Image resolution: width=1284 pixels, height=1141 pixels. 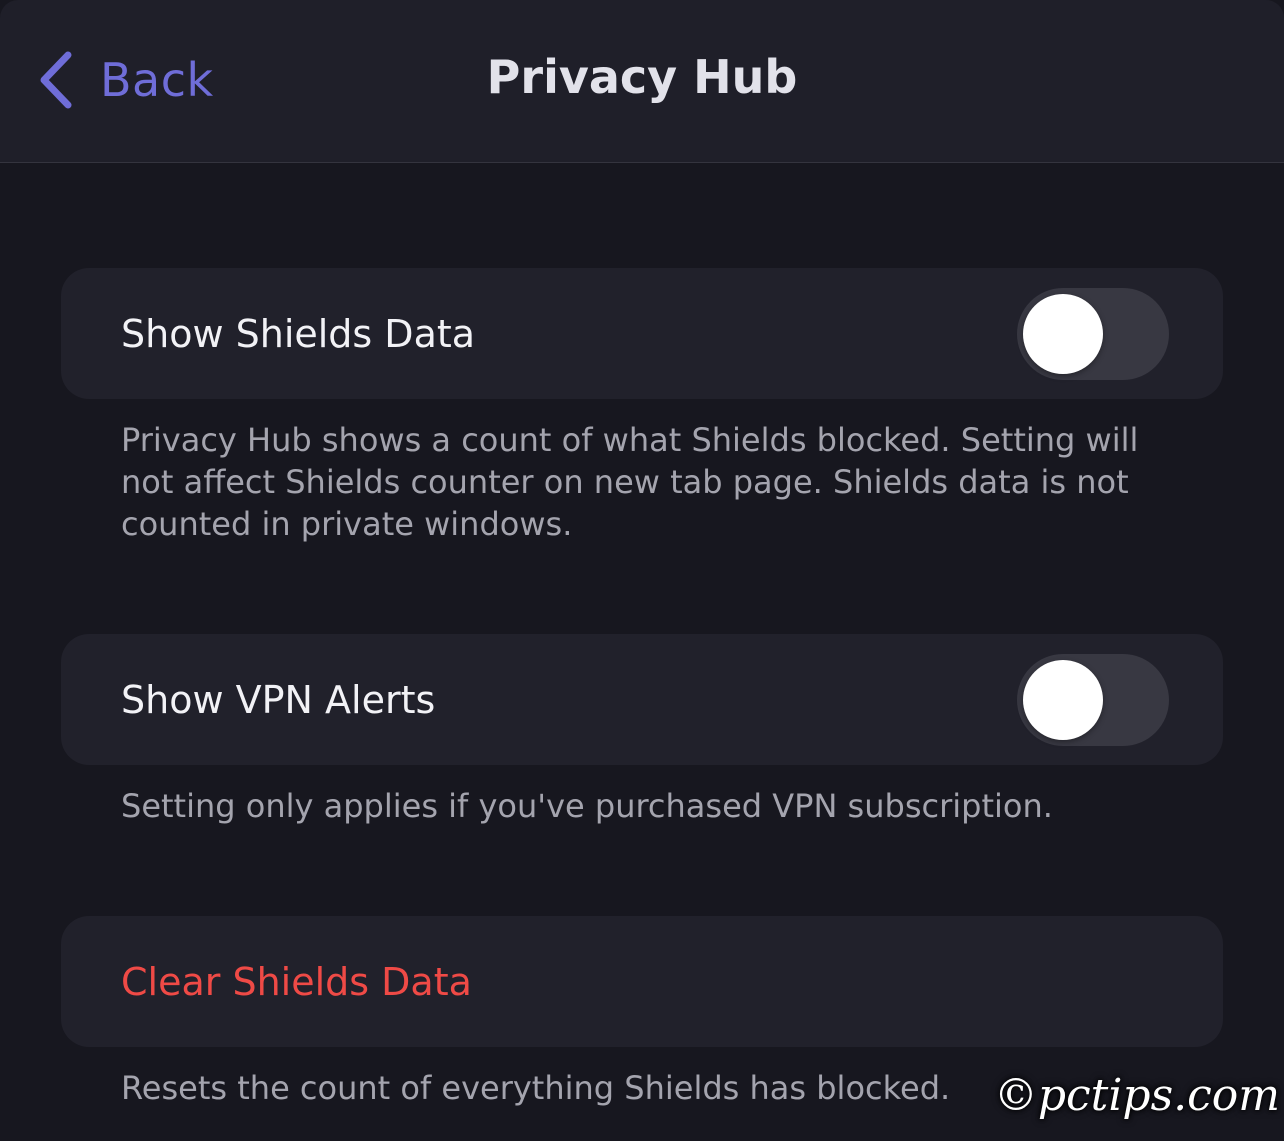 I want to click on show-vpn-alerts-toggle, so click(x=1093, y=700).